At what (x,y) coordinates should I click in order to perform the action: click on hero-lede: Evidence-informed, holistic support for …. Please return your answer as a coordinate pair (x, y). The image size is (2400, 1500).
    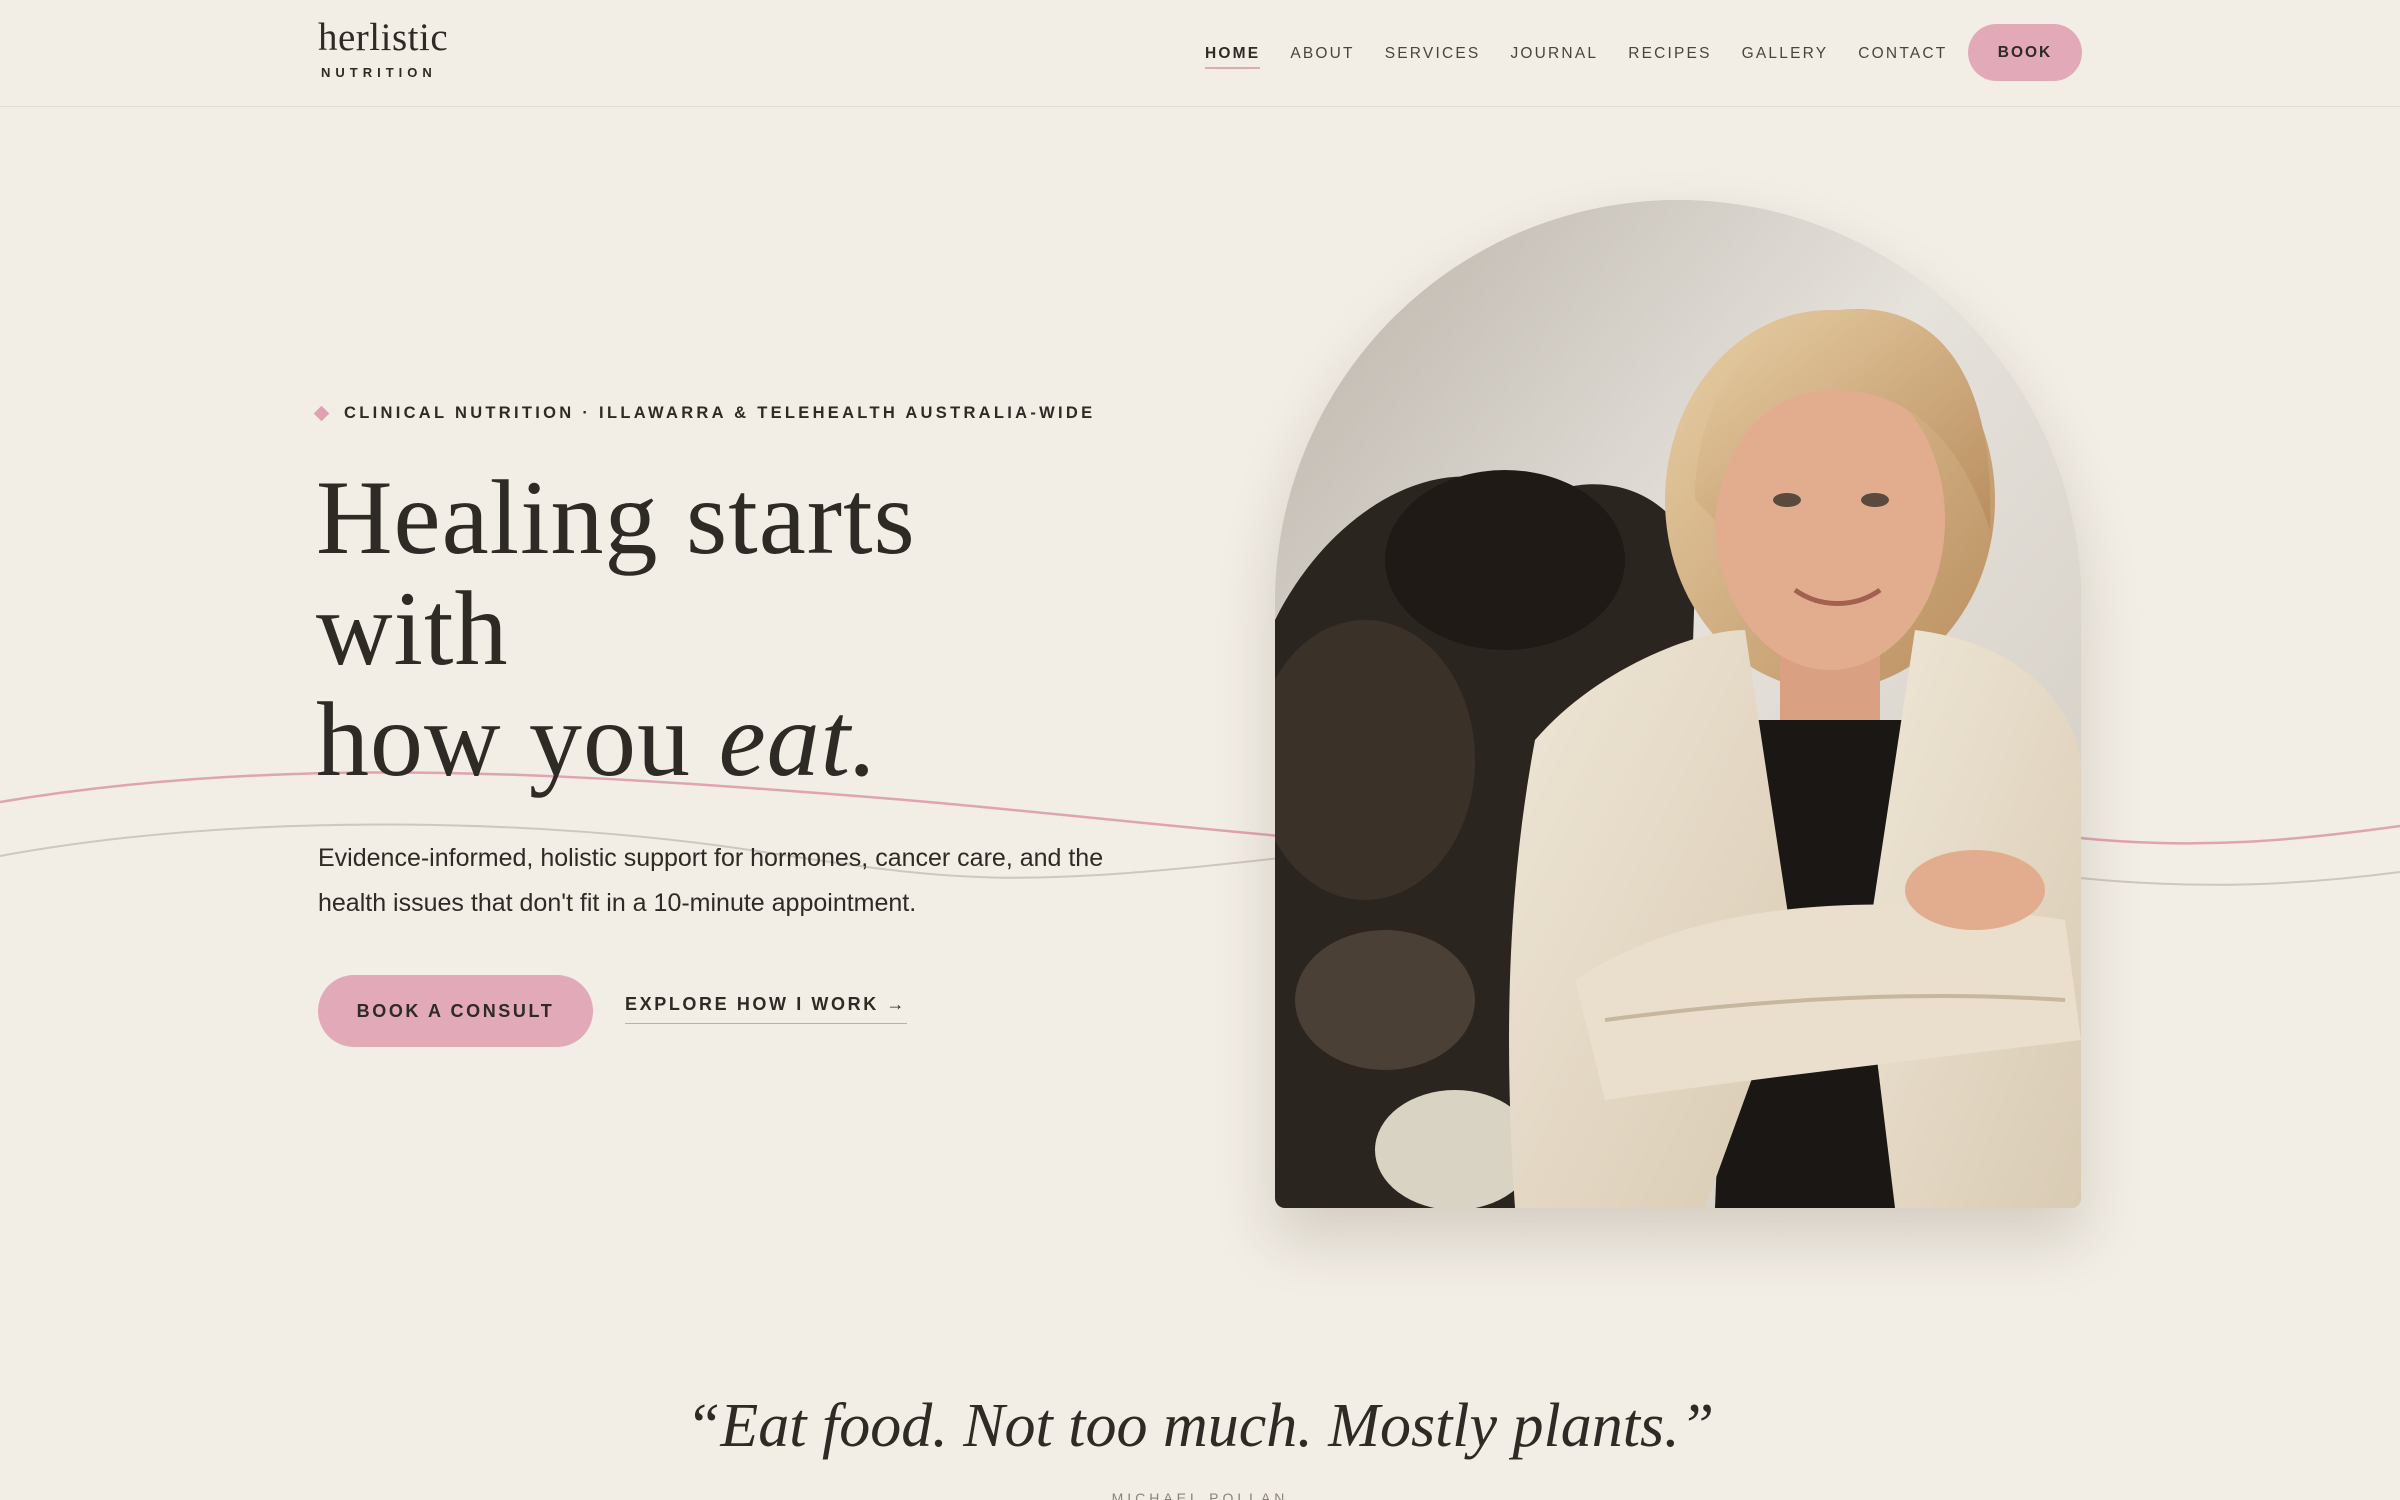
    Looking at the image, I should click on (711, 880).